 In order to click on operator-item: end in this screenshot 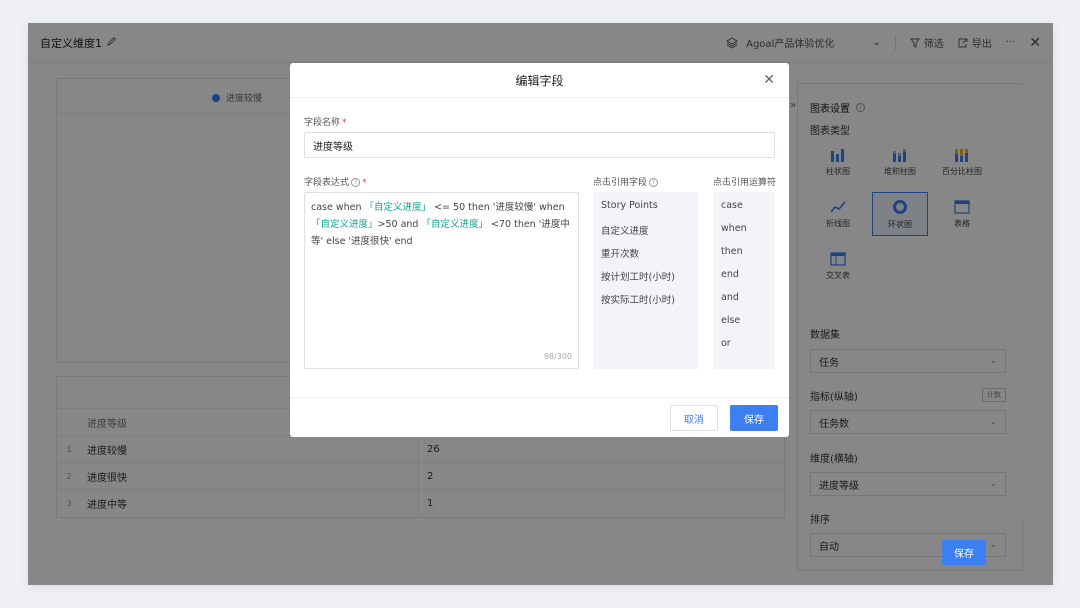, I will do `click(744, 280)`.